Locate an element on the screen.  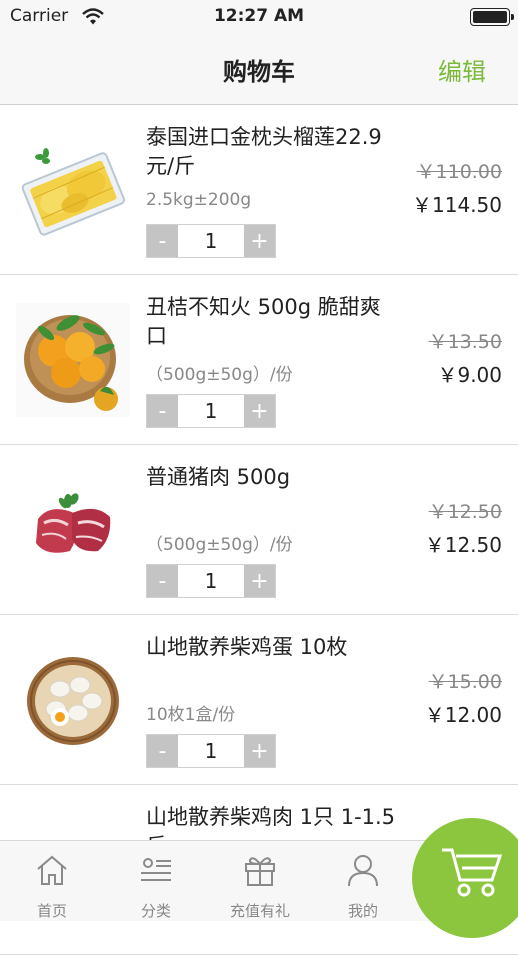
current-price: ￥114.50 is located at coordinates (457, 205).